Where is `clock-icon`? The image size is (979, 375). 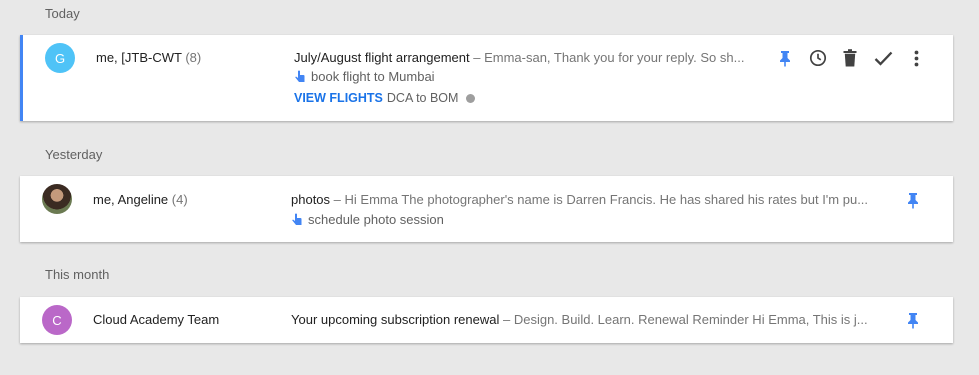
clock-icon is located at coordinates (818, 58).